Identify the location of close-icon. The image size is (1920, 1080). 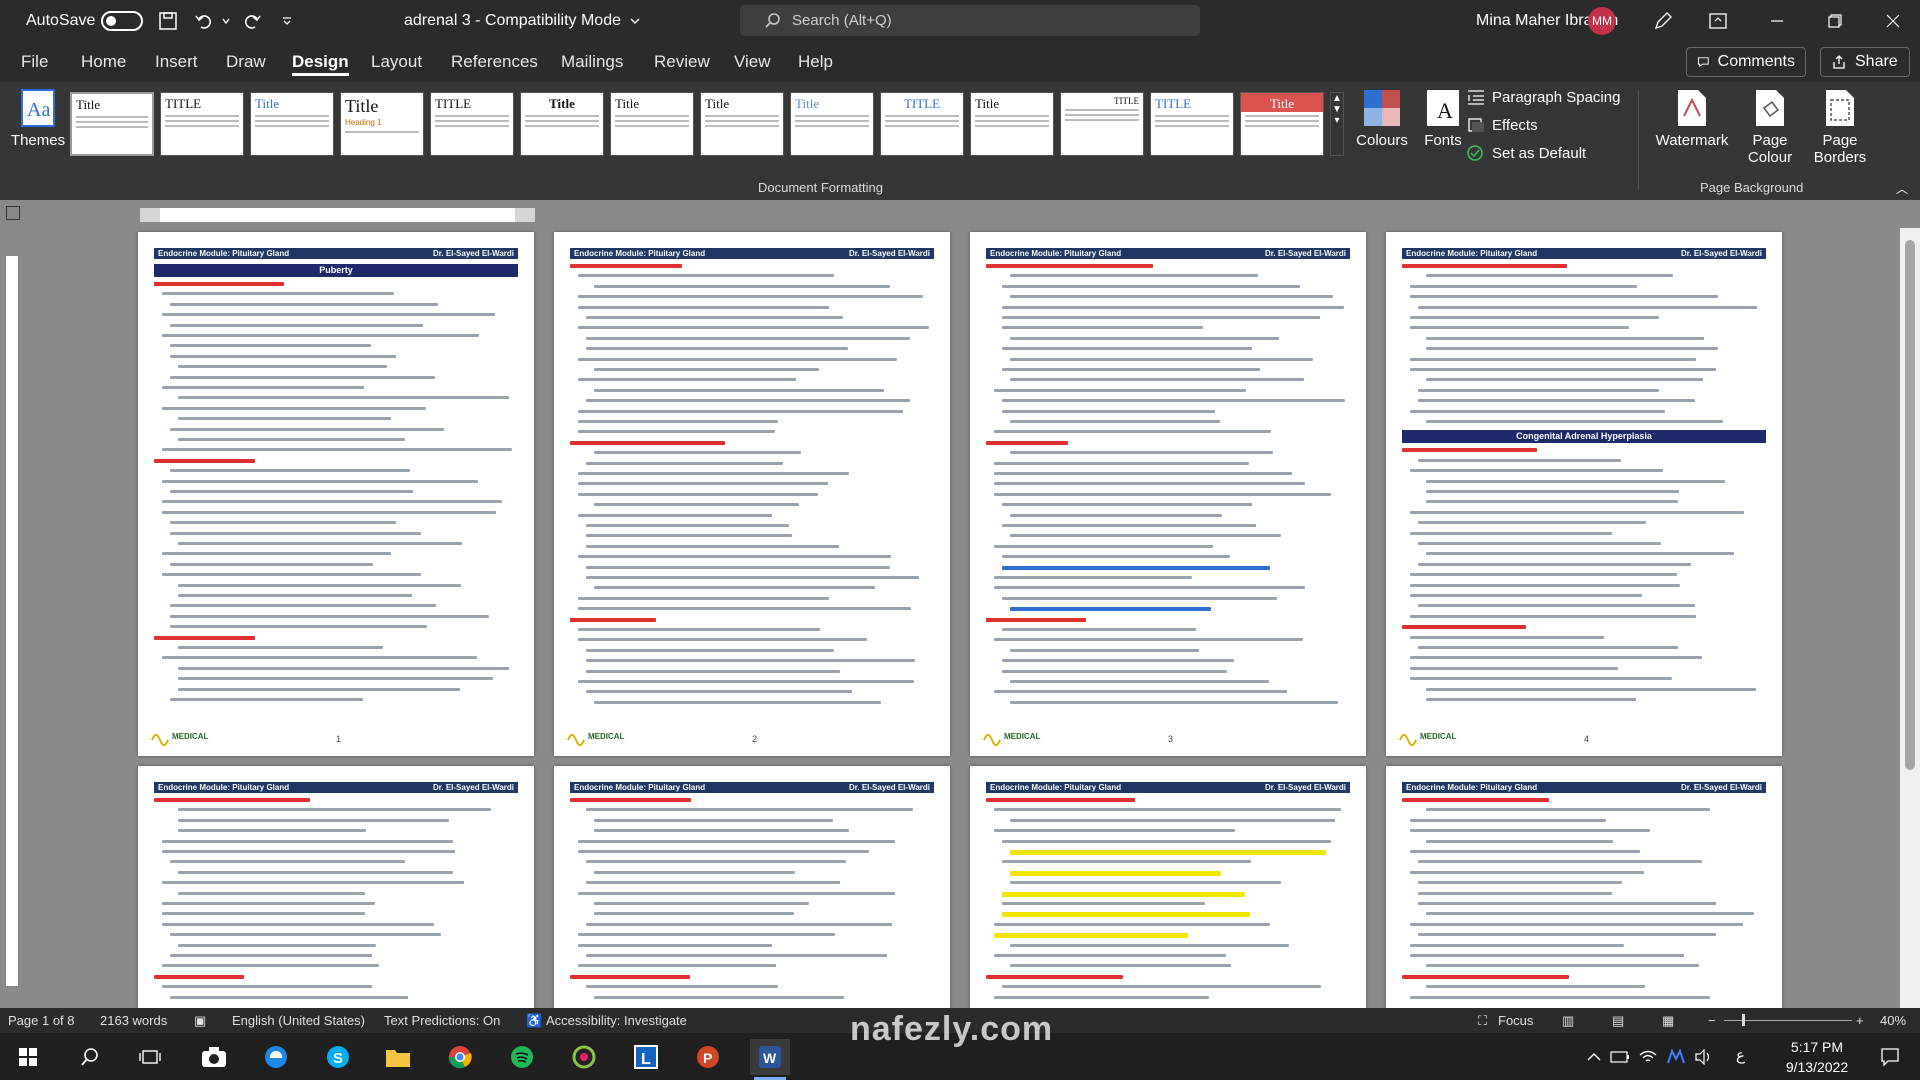
(1893, 21).